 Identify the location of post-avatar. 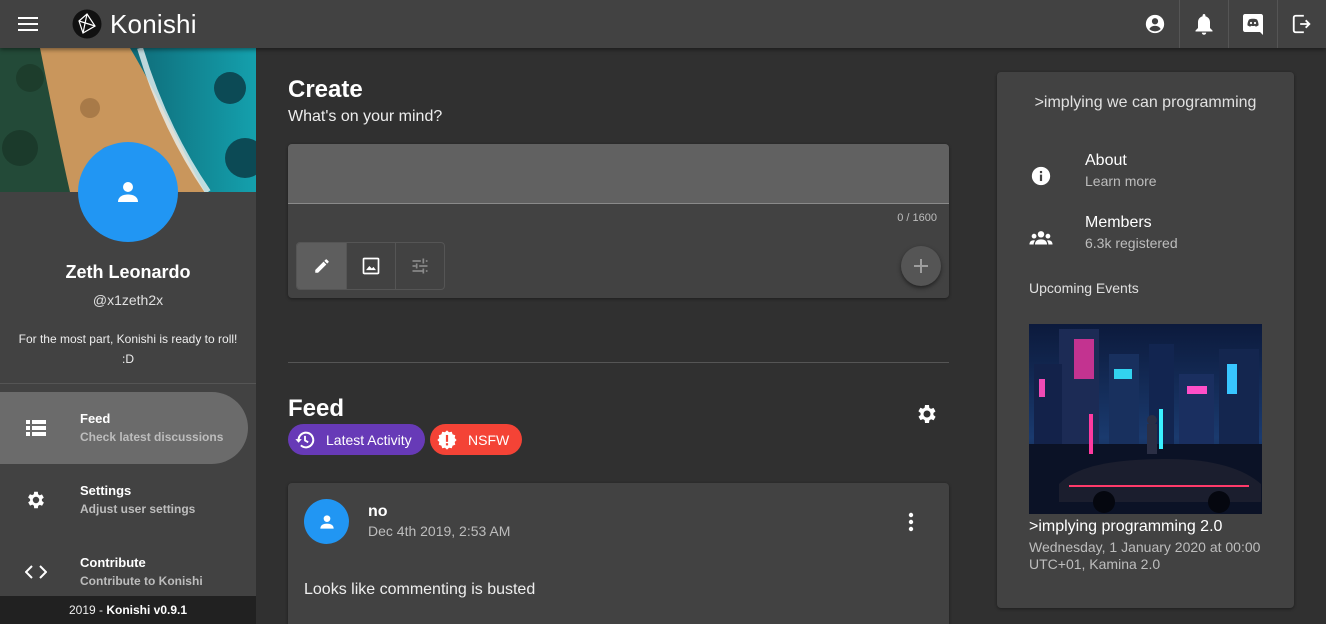
(326, 521).